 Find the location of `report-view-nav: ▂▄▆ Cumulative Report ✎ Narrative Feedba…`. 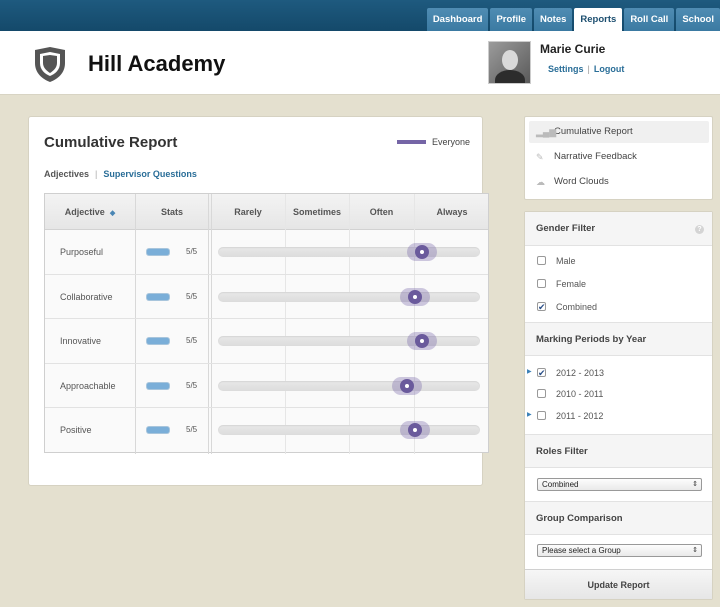

report-view-nav: ▂▄▆ Cumulative Report ✎ Narrative Feedba… is located at coordinates (618, 158).